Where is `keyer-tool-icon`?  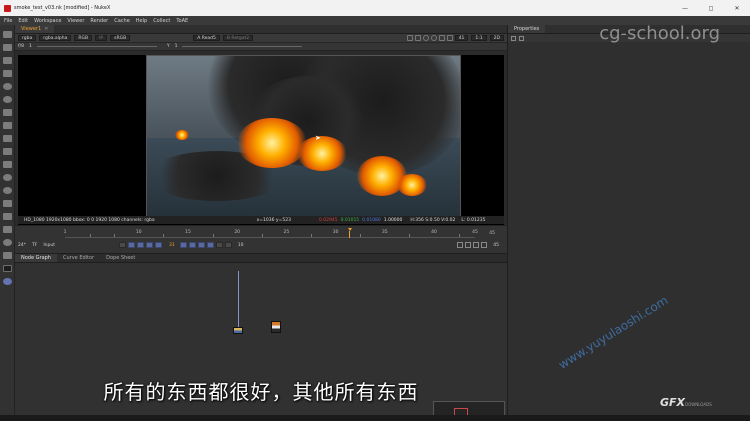 keyer-tool-icon is located at coordinates (7, 112).